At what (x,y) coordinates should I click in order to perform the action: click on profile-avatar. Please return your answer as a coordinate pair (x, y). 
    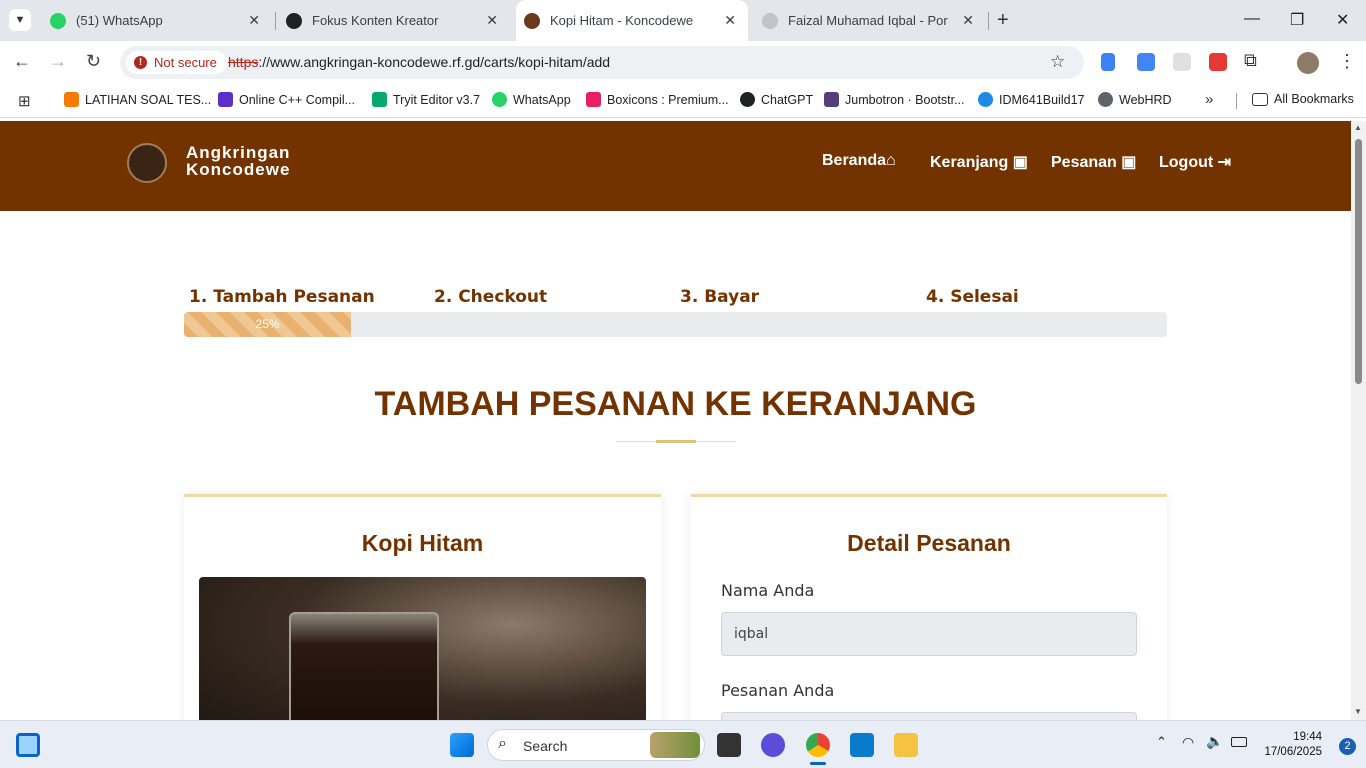
    Looking at the image, I should click on (1308, 63).